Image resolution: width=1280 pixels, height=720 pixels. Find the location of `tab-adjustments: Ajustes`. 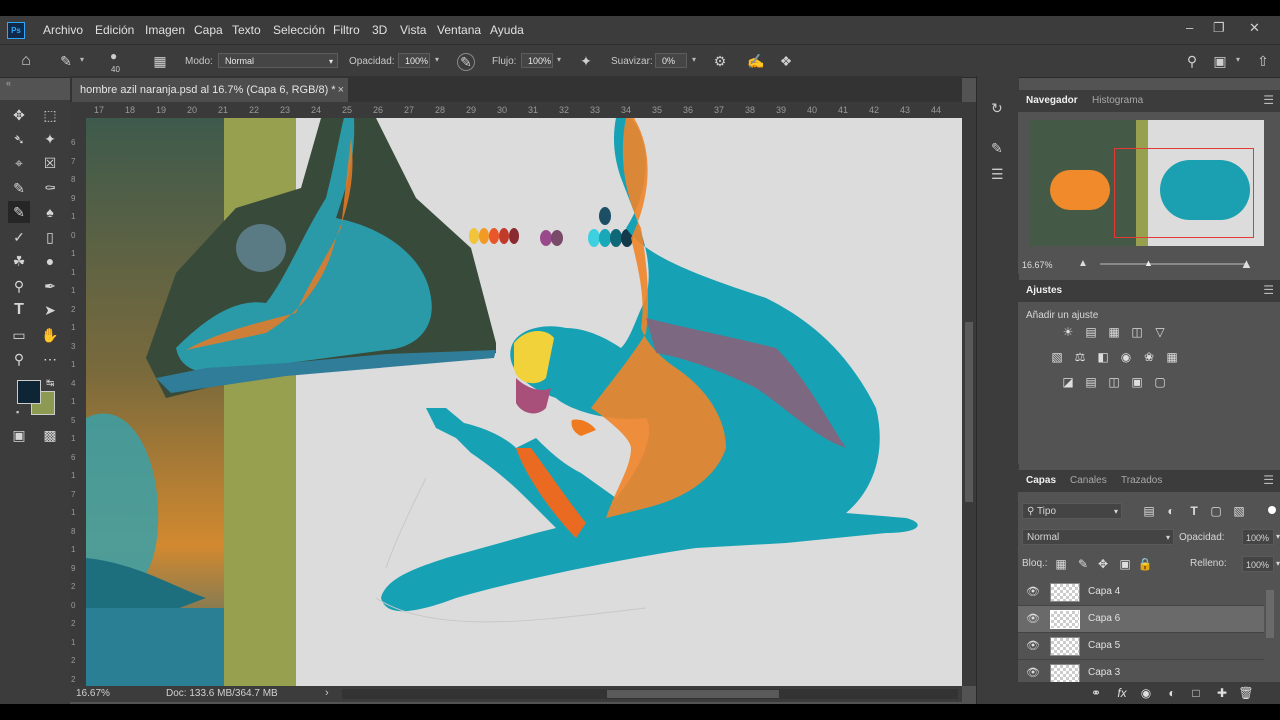

tab-adjustments: Ajustes is located at coordinates (1044, 290).